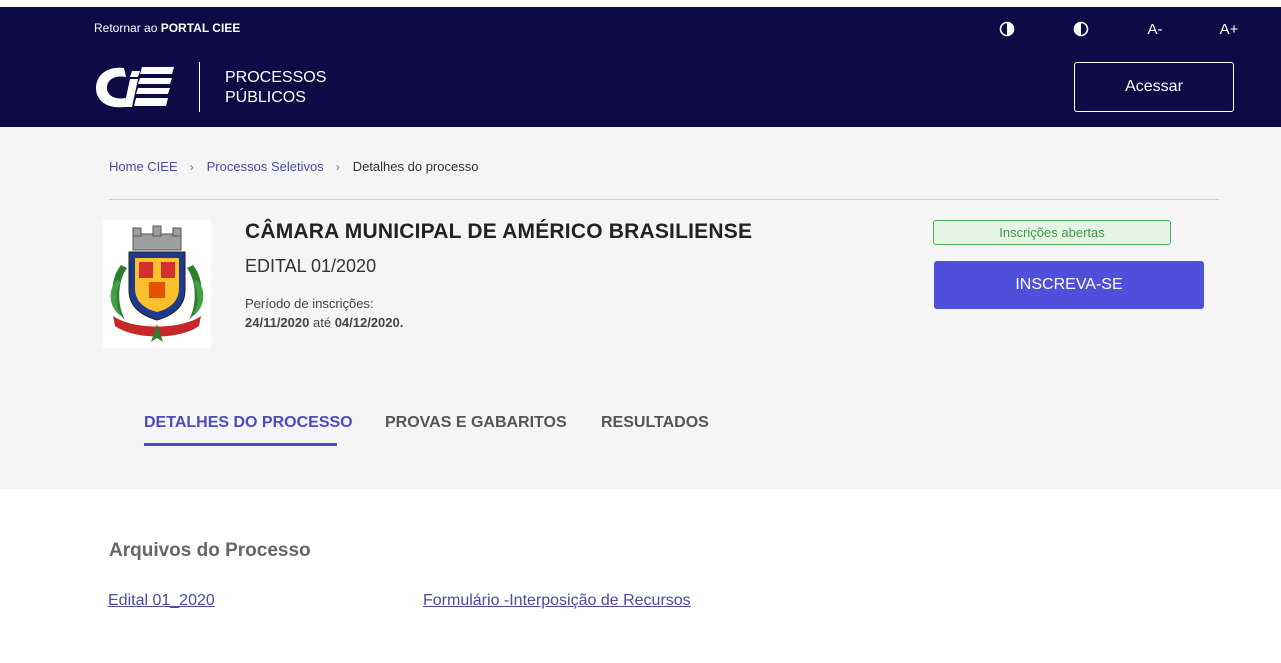 The image size is (1281, 663). Describe the element at coordinates (476, 423) in the screenshot. I see `tab-provas-gabaritos: PROVAS E GABARITOS` at that location.